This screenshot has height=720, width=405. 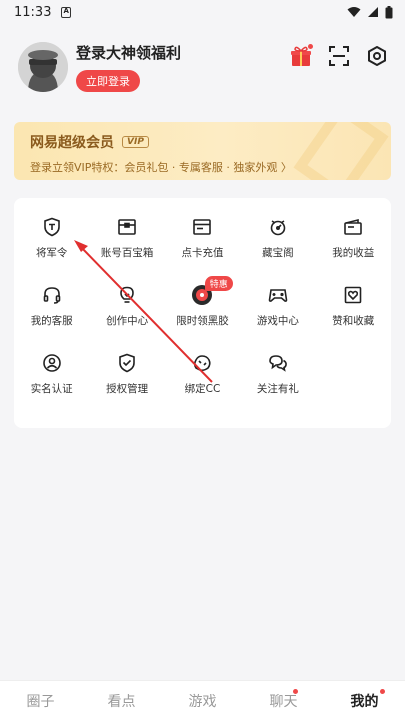 I want to click on gift-button, so click(x=301, y=56).